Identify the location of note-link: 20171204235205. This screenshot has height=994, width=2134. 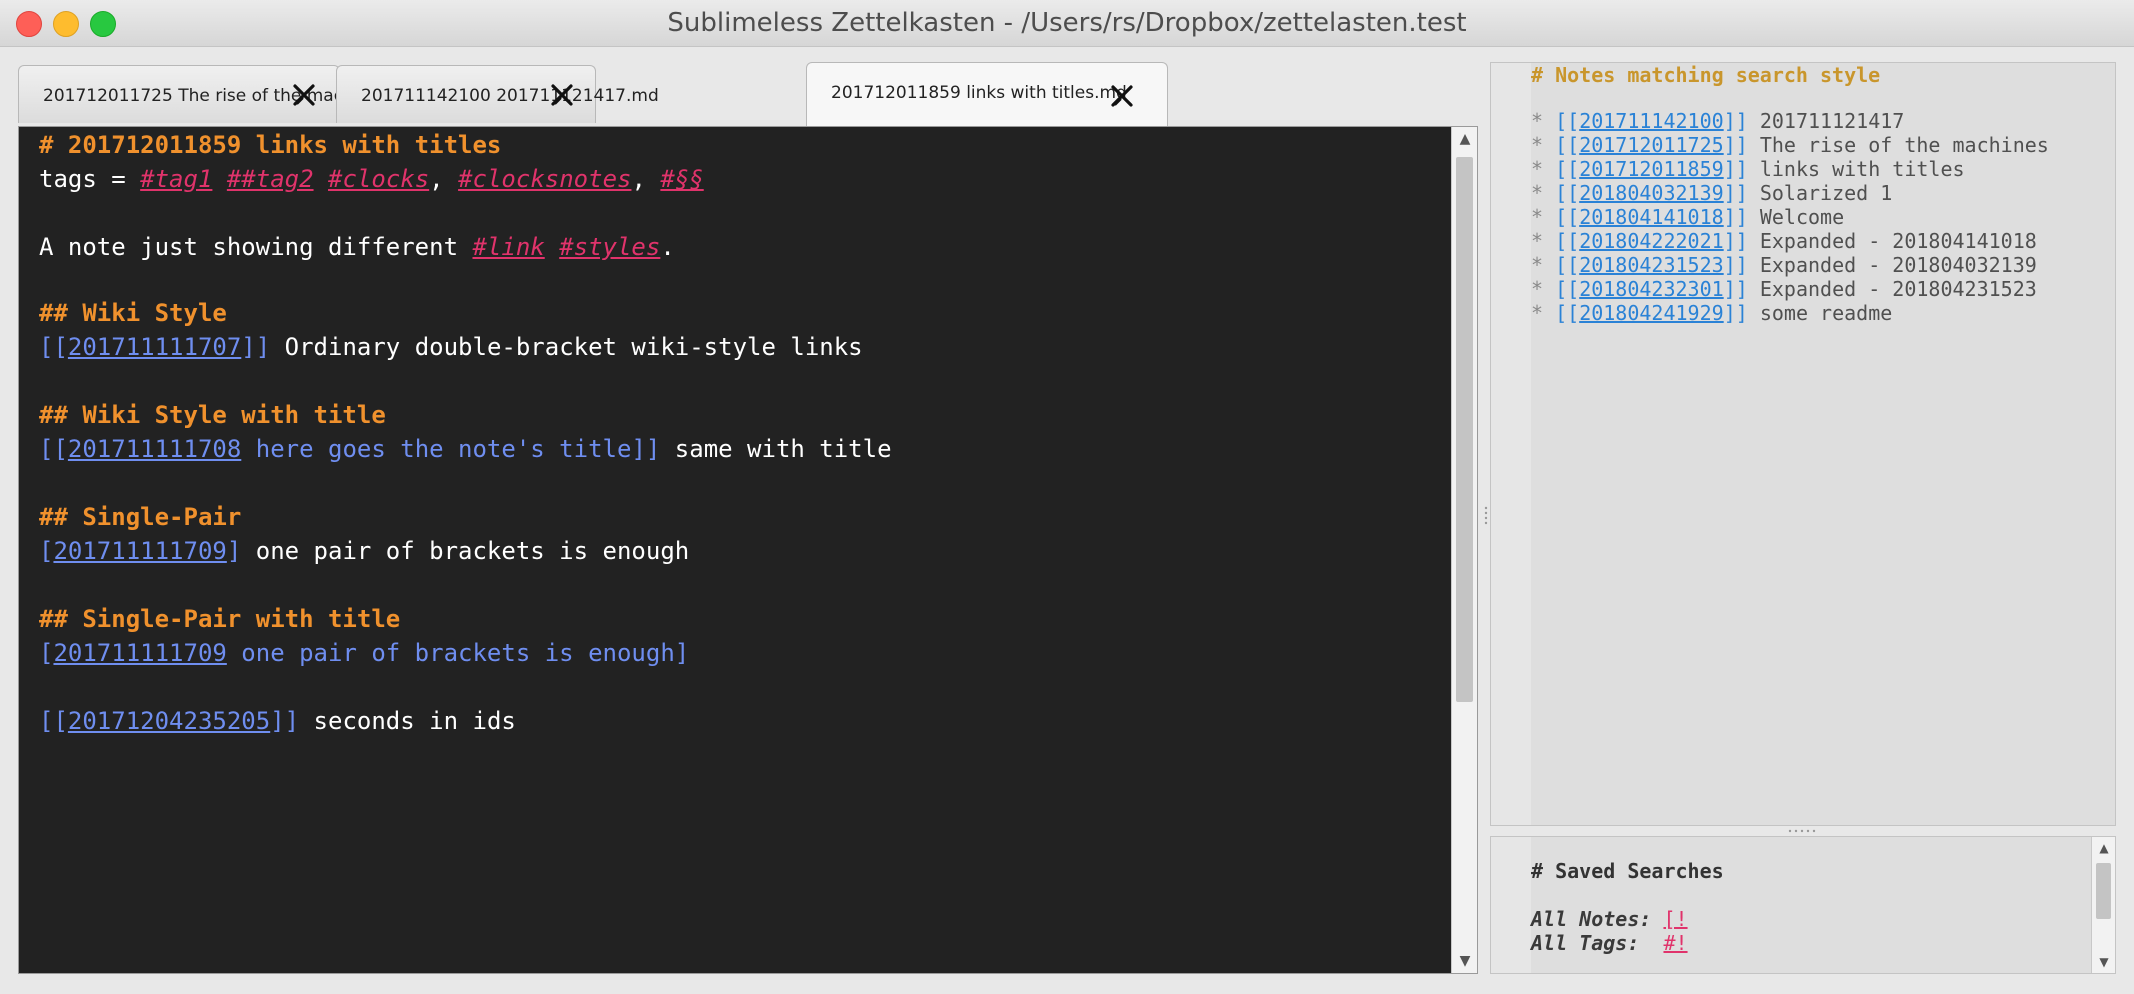
(169, 721).